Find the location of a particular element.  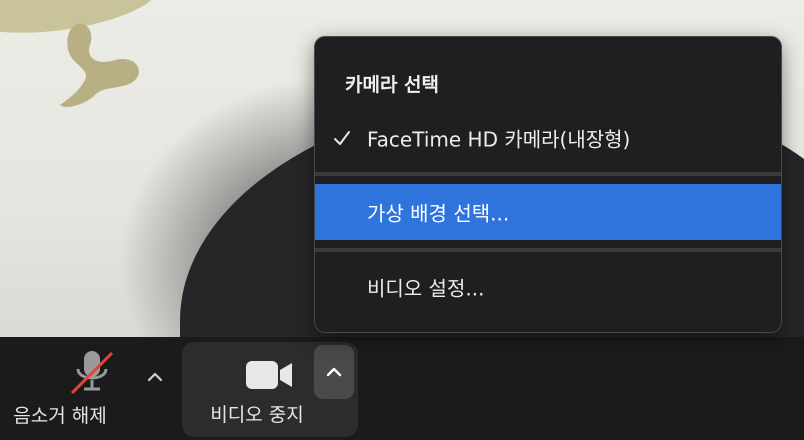

audio-options-button is located at coordinates (155, 377).